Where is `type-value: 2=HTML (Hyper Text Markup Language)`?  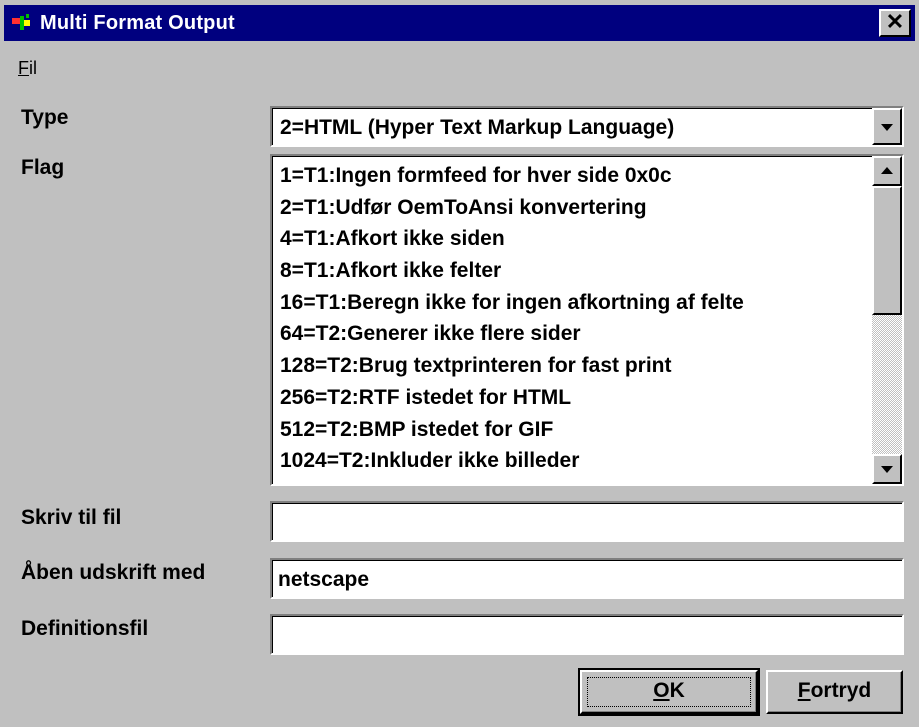 type-value: 2=HTML (Hyper Text Markup Language) is located at coordinates (477, 127).